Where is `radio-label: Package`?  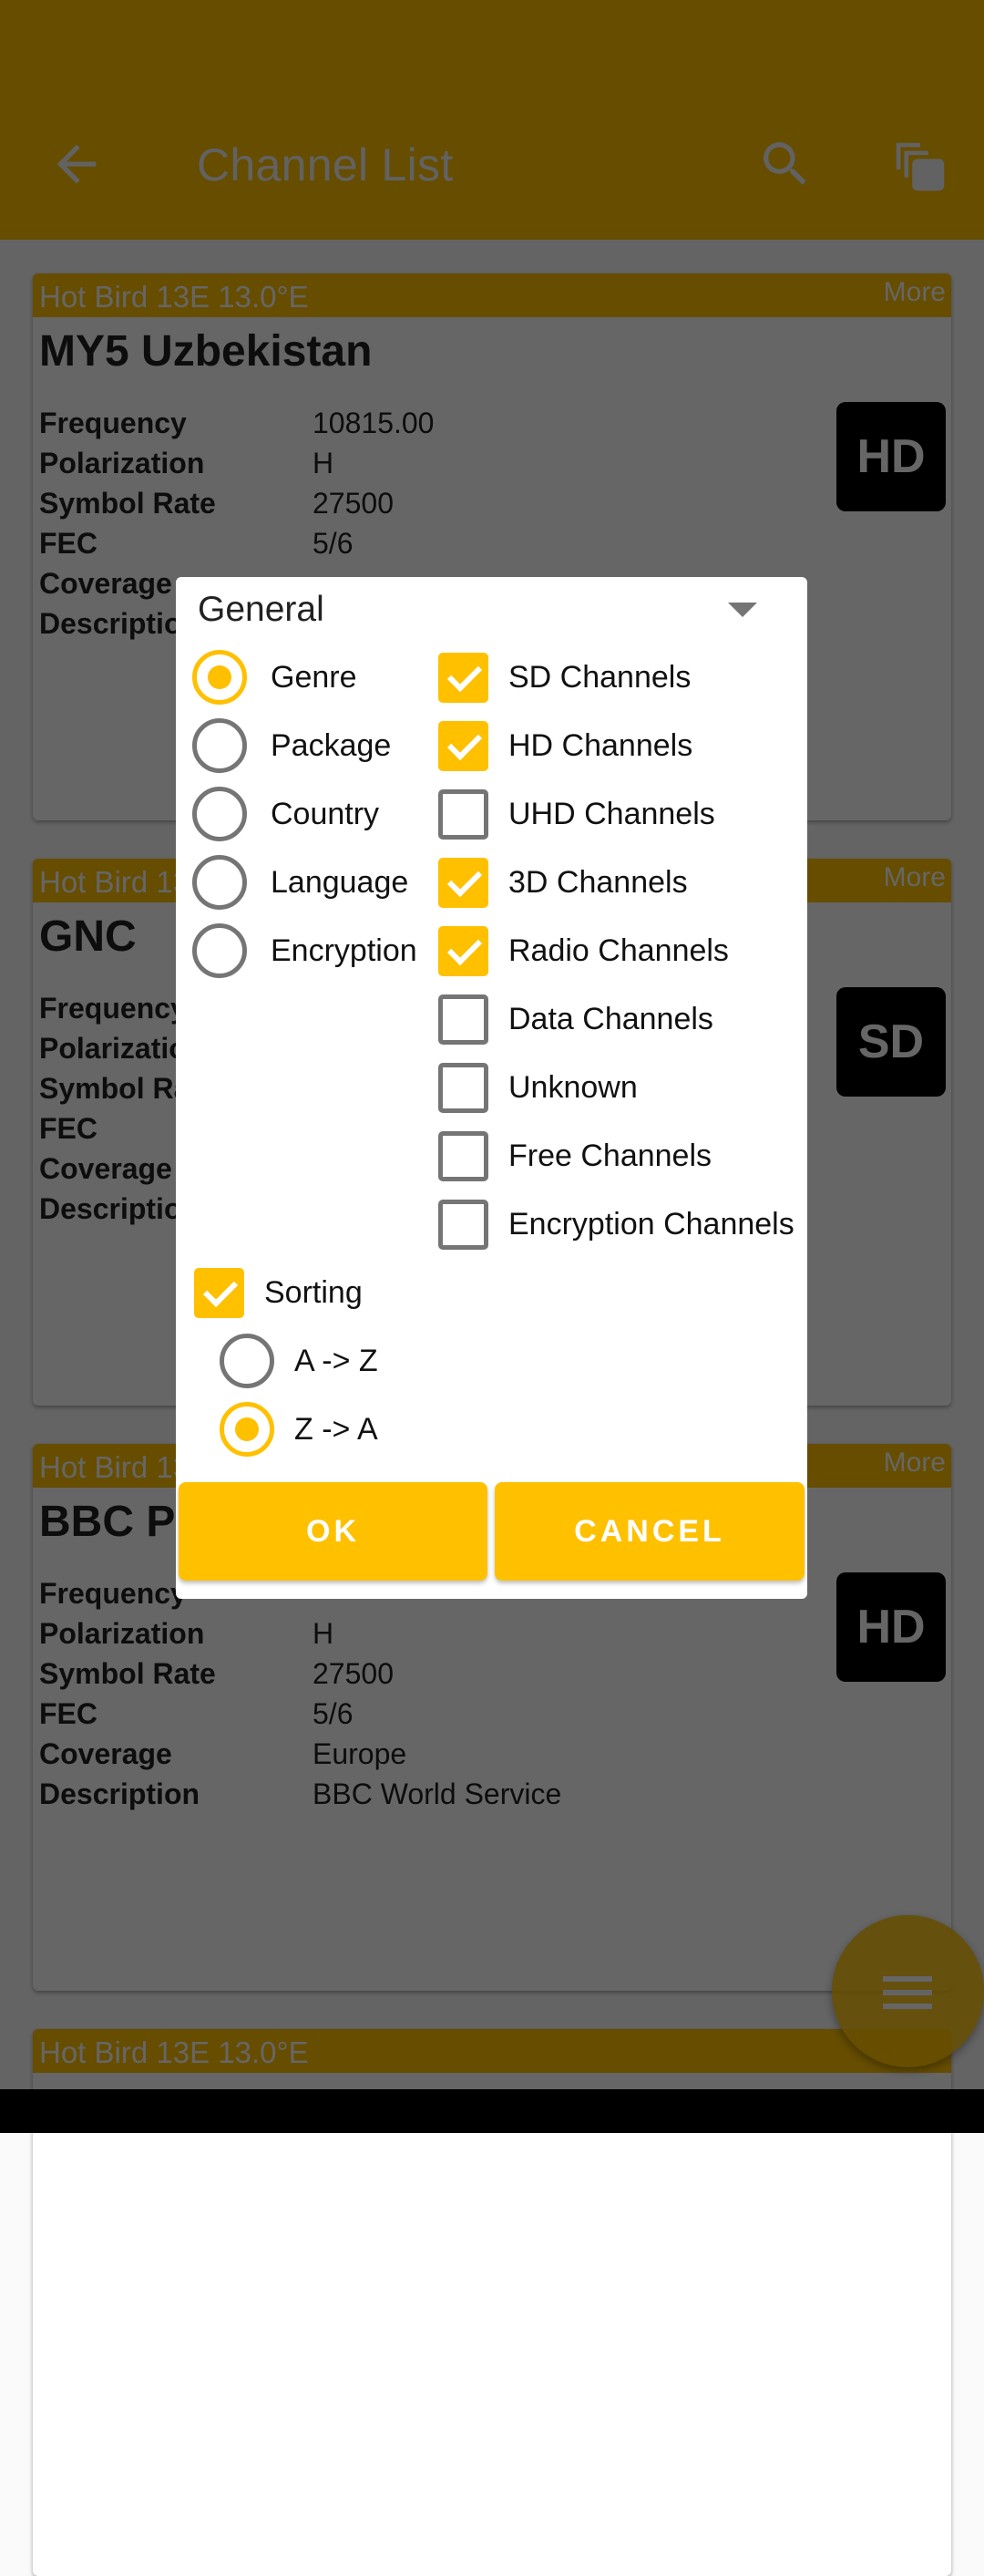 radio-label: Package is located at coordinates (331, 745).